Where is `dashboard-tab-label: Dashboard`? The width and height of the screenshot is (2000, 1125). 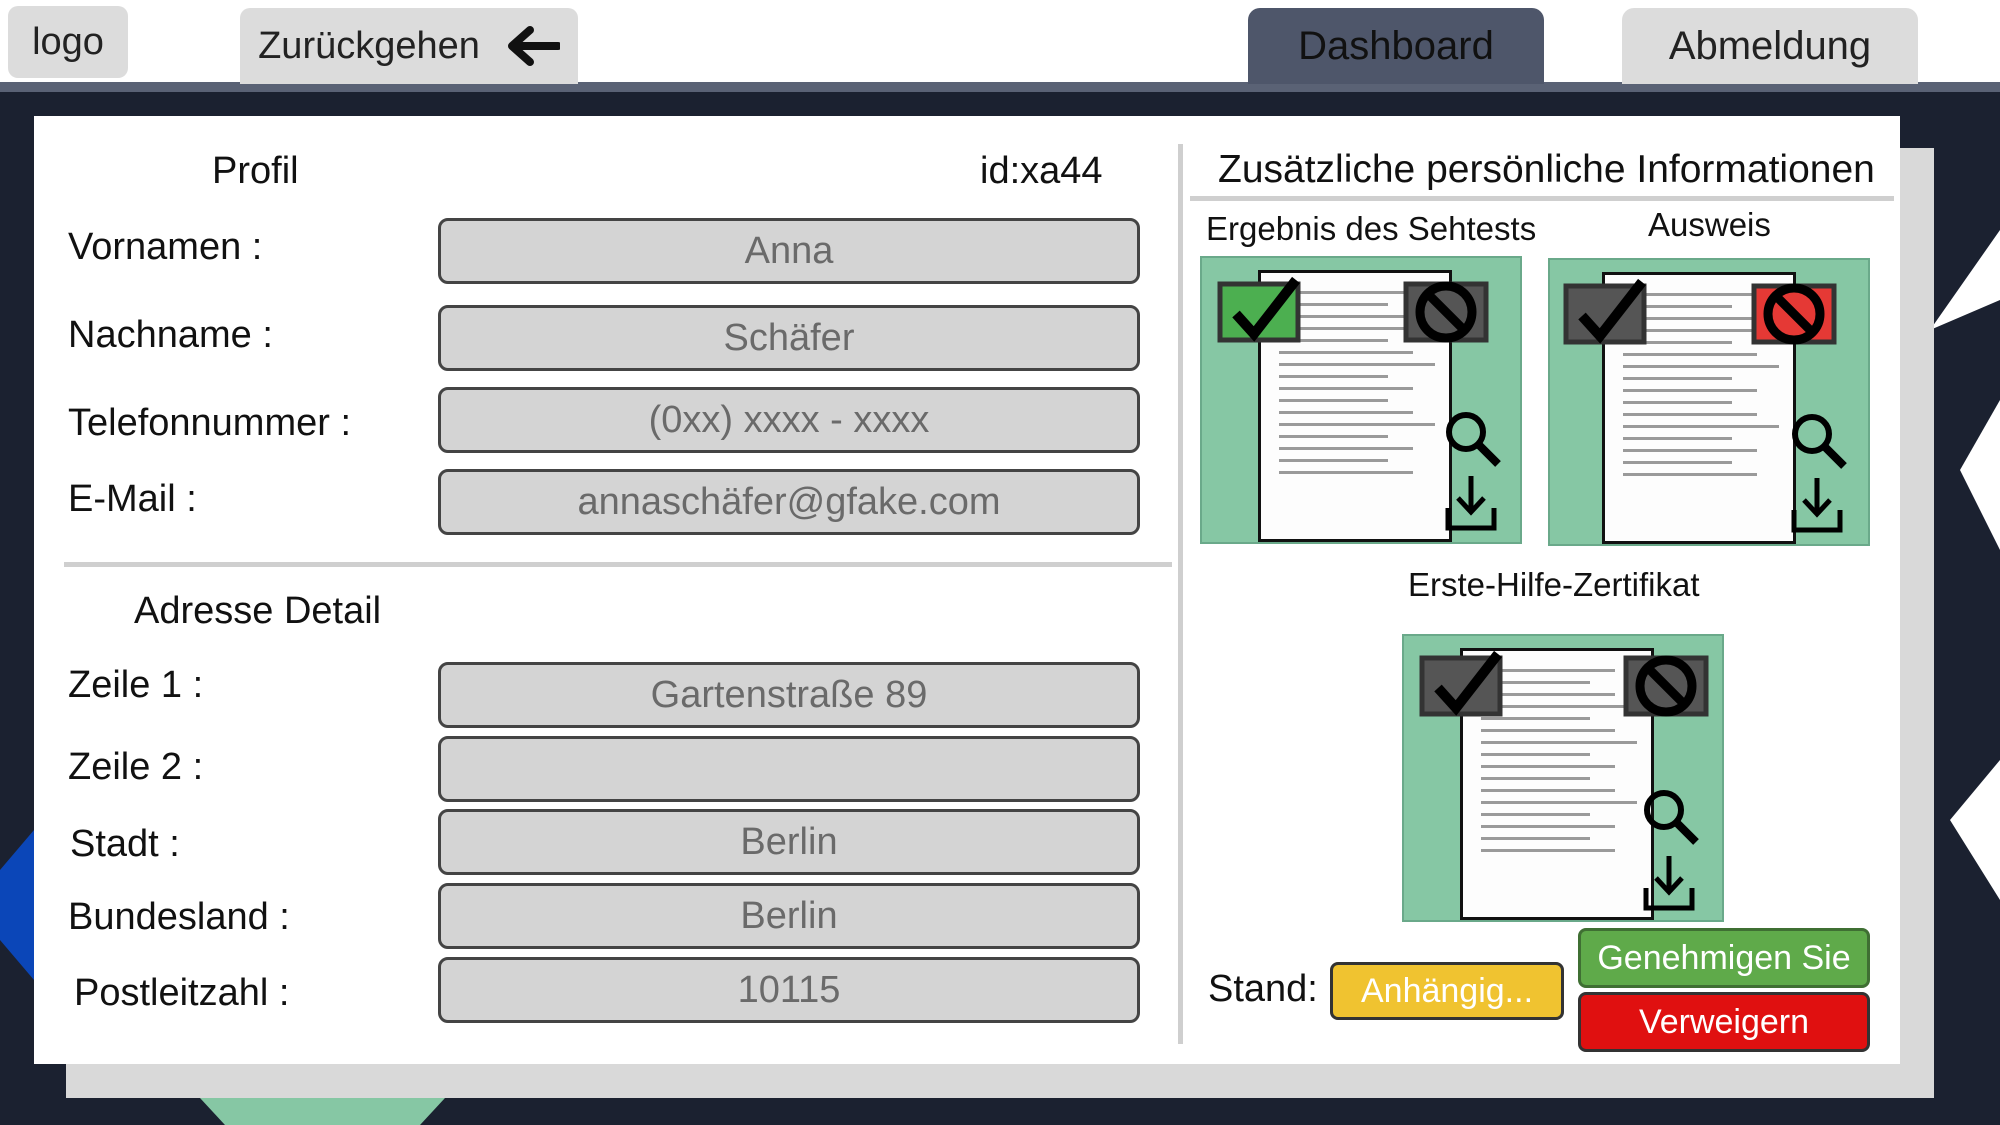
dashboard-tab-label: Dashboard is located at coordinates (1396, 45).